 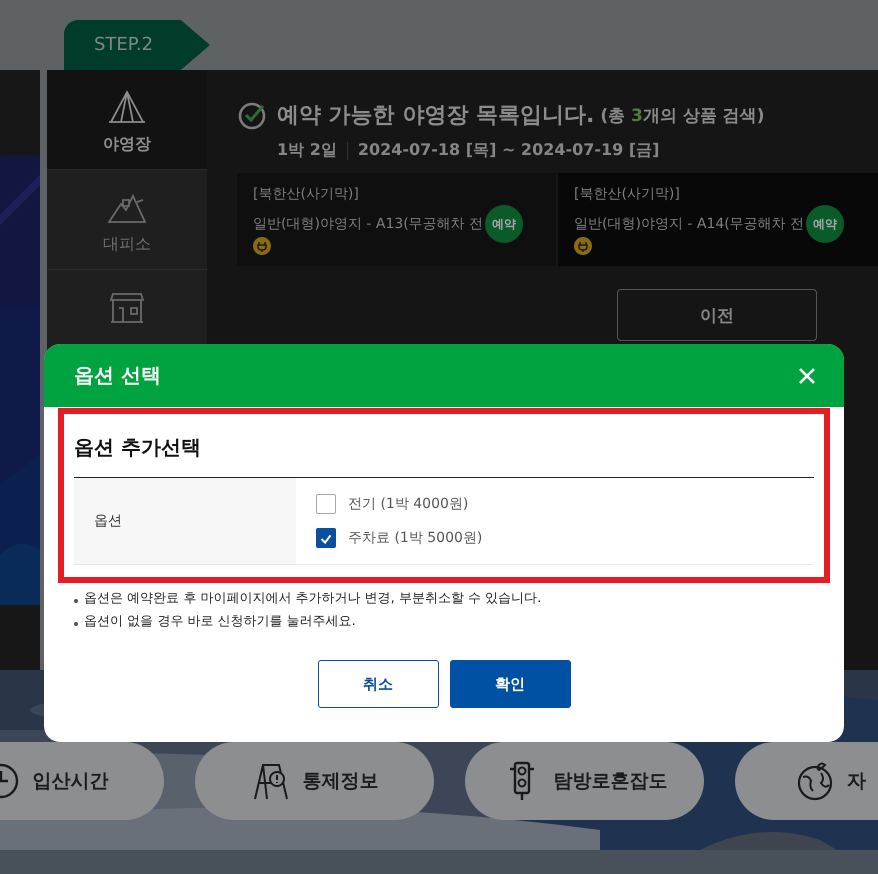 What do you see at coordinates (127, 308) in the screenshot?
I see `building-icon` at bounding box center [127, 308].